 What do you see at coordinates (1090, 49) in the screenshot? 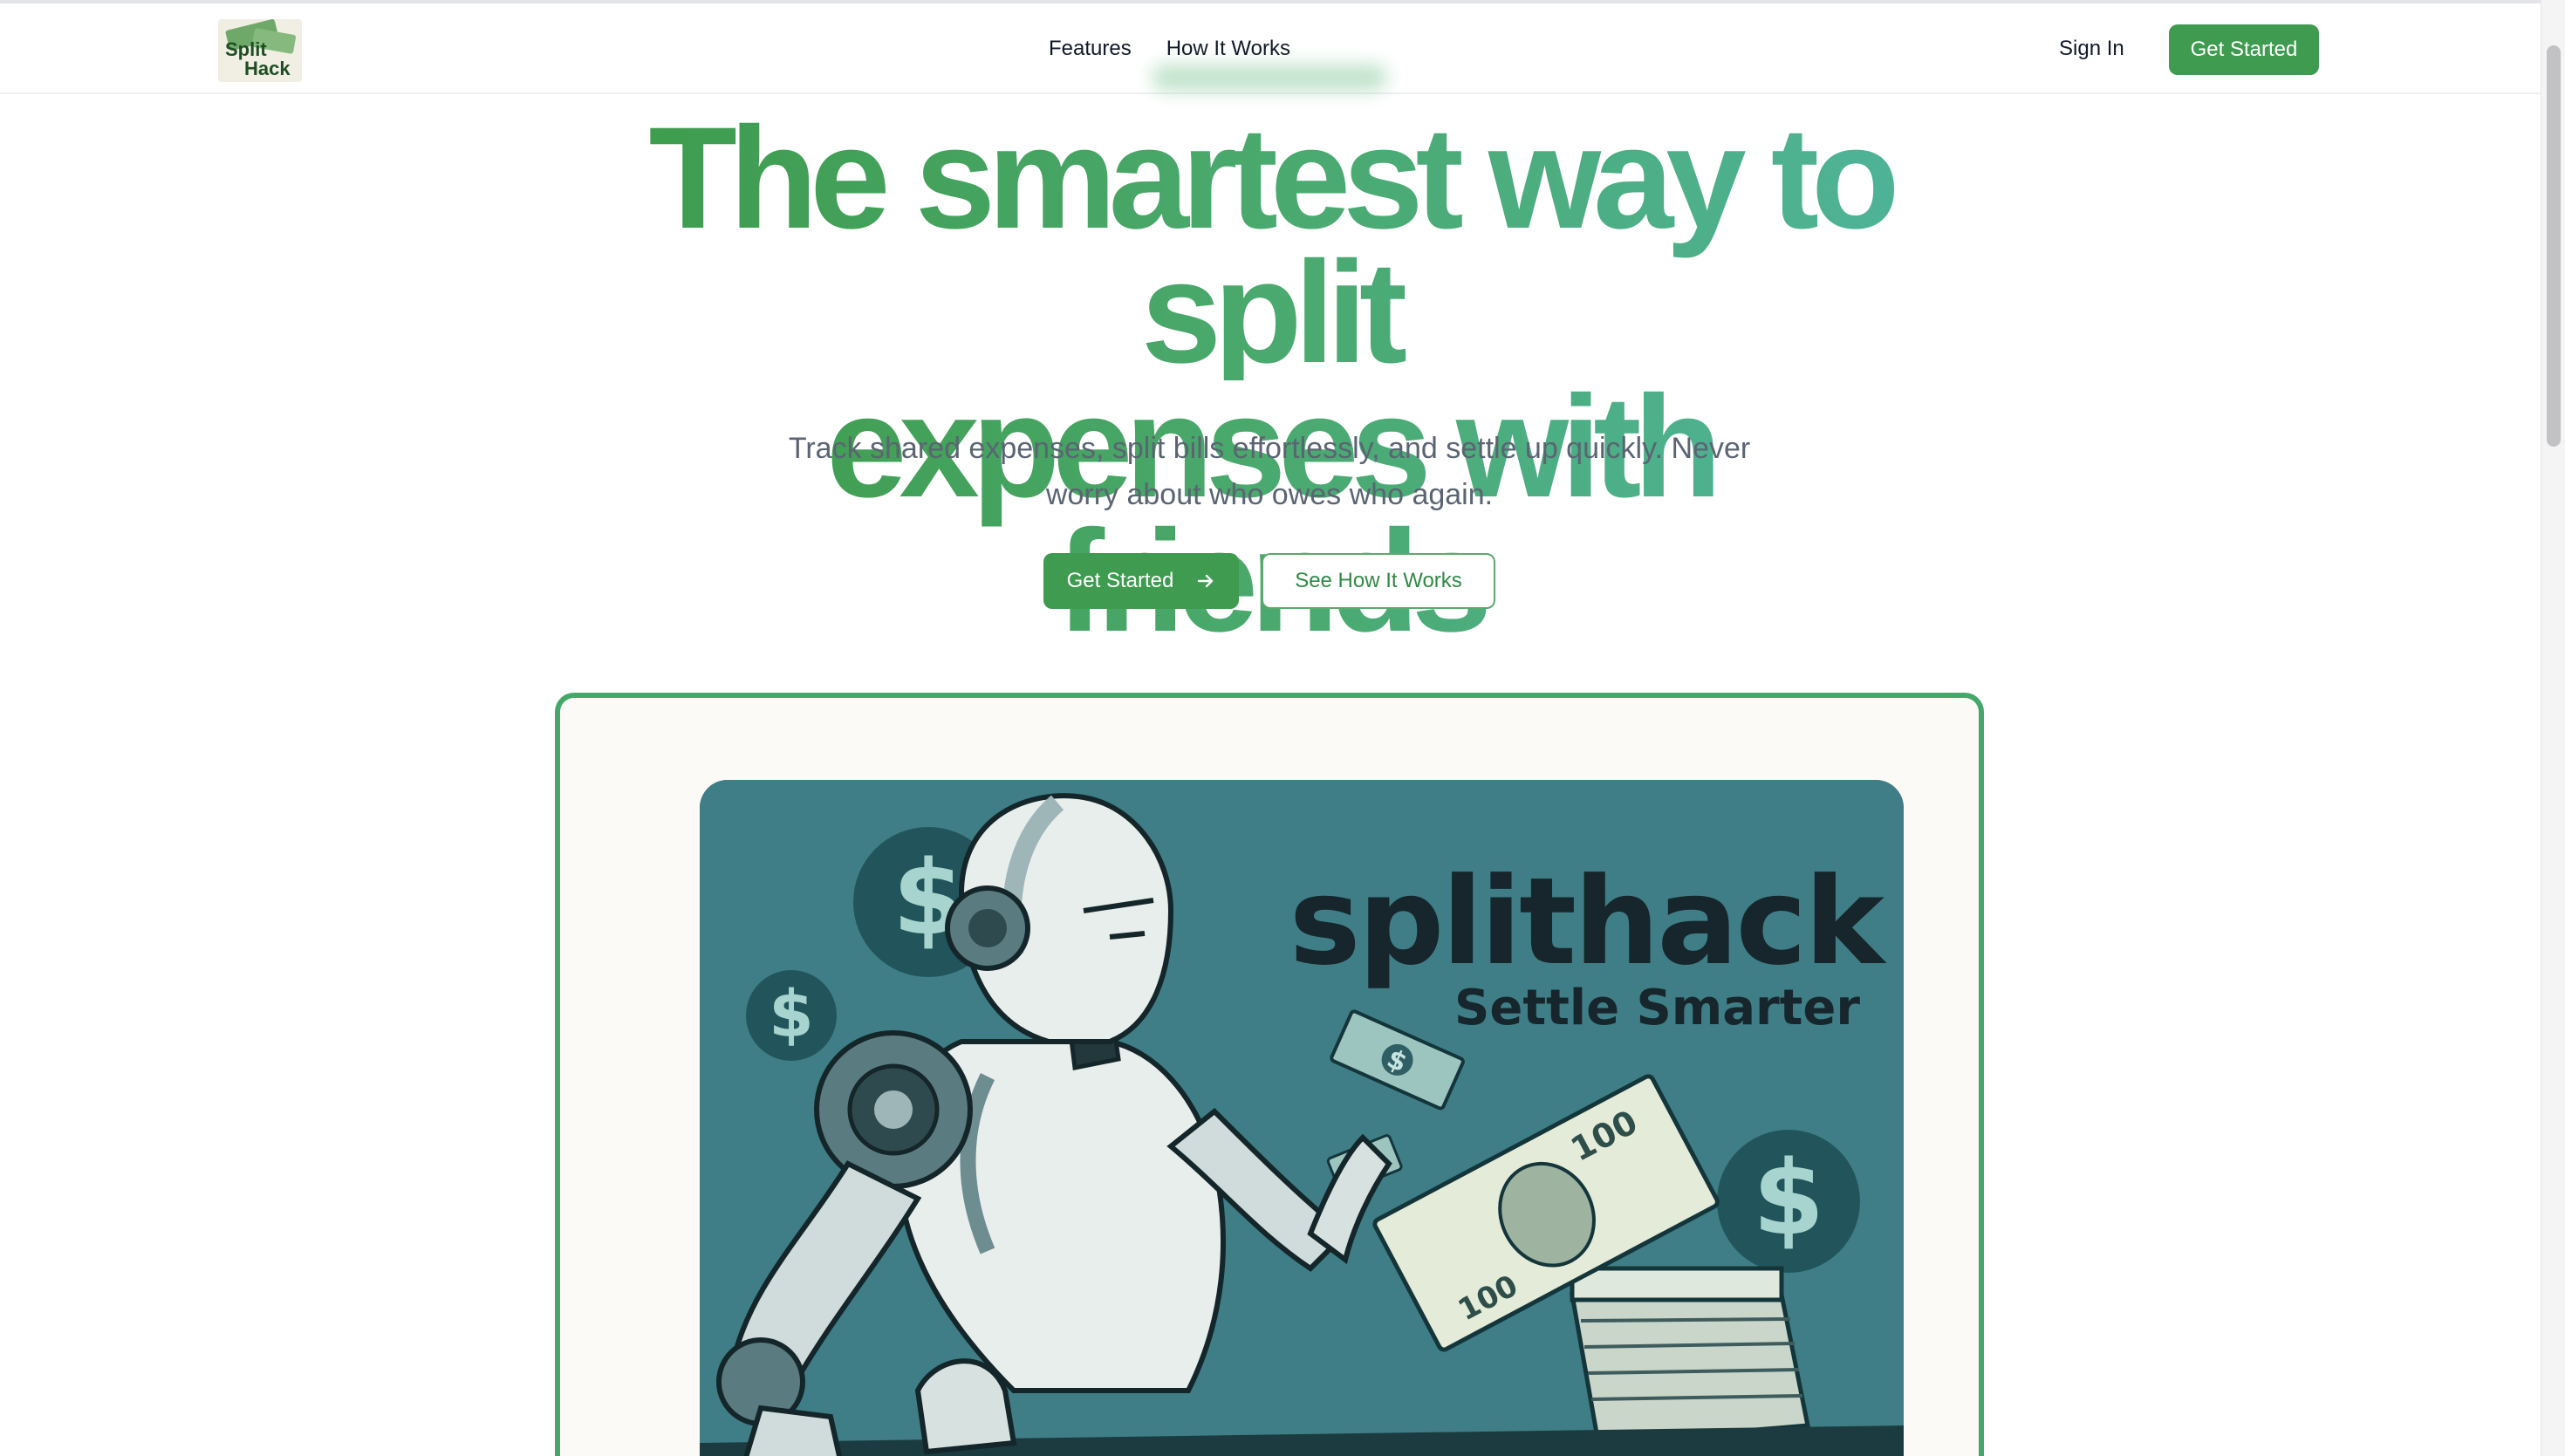
I see `nav-link-features: Features` at bounding box center [1090, 49].